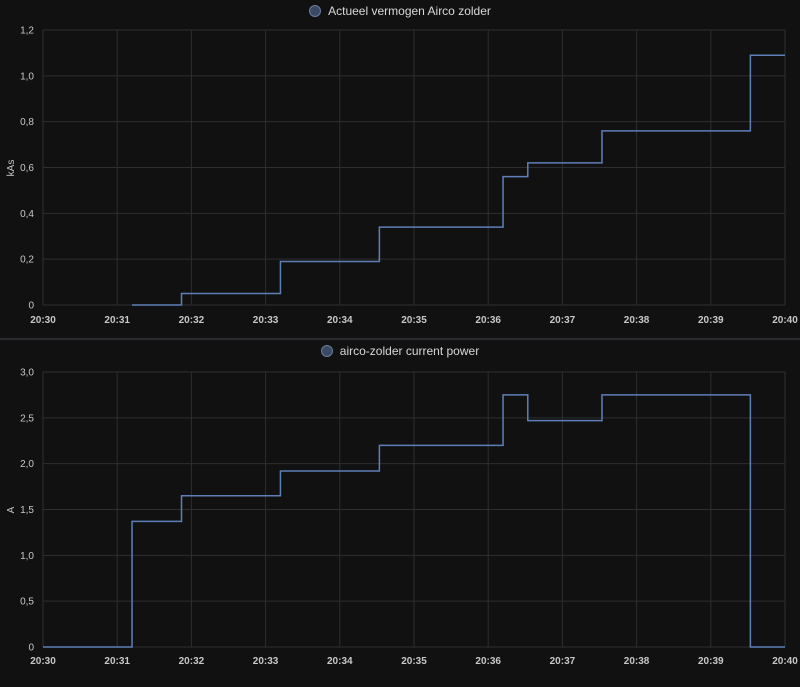 This screenshot has width=800, height=687. Describe the element at coordinates (27, 260) in the screenshot. I see `y-tick-label: 0,2` at that location.